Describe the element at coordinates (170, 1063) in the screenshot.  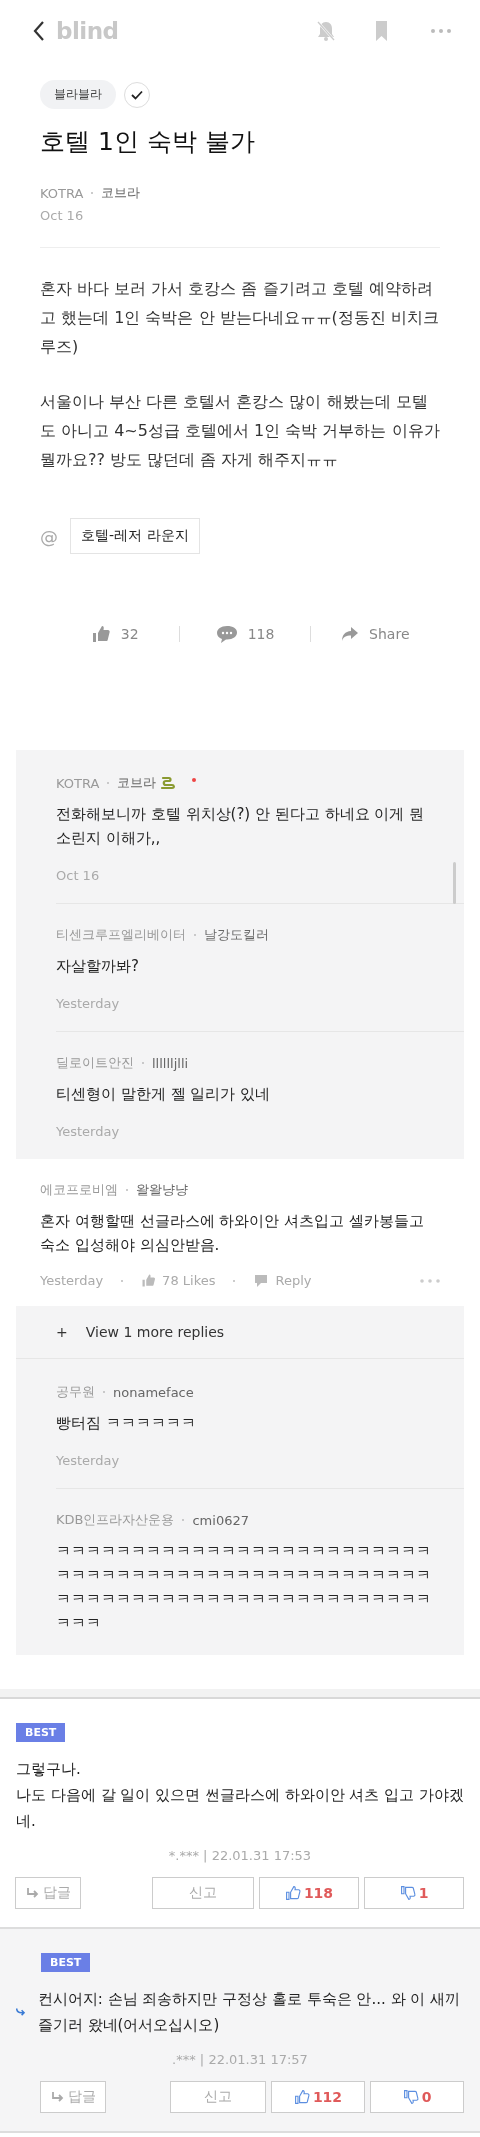
I see `nickname: lllllljlli` at that location.